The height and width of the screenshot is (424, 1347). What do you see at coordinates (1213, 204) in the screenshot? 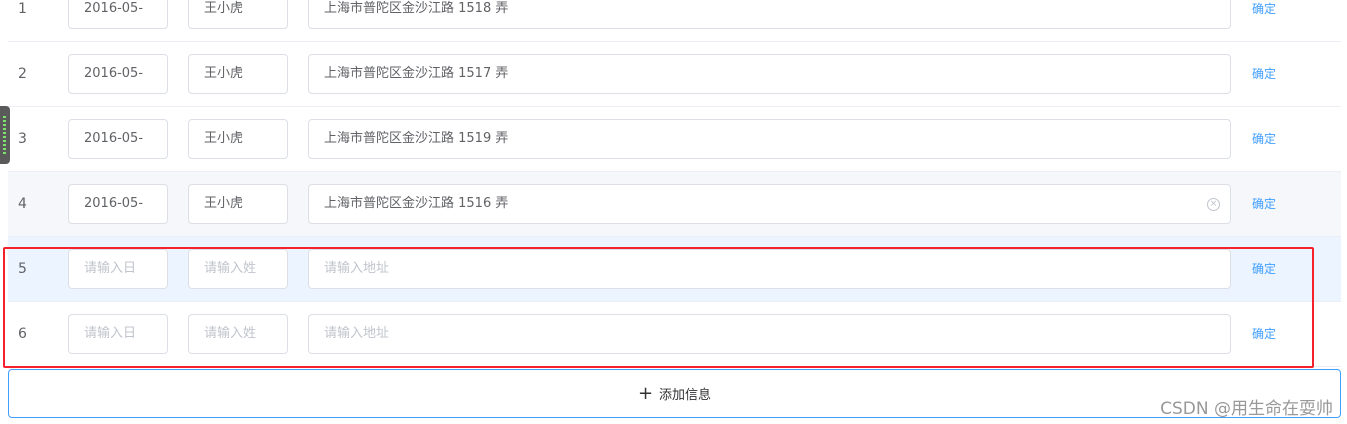
I see `clear-icon: ×` at bounding box center [1213, 204].